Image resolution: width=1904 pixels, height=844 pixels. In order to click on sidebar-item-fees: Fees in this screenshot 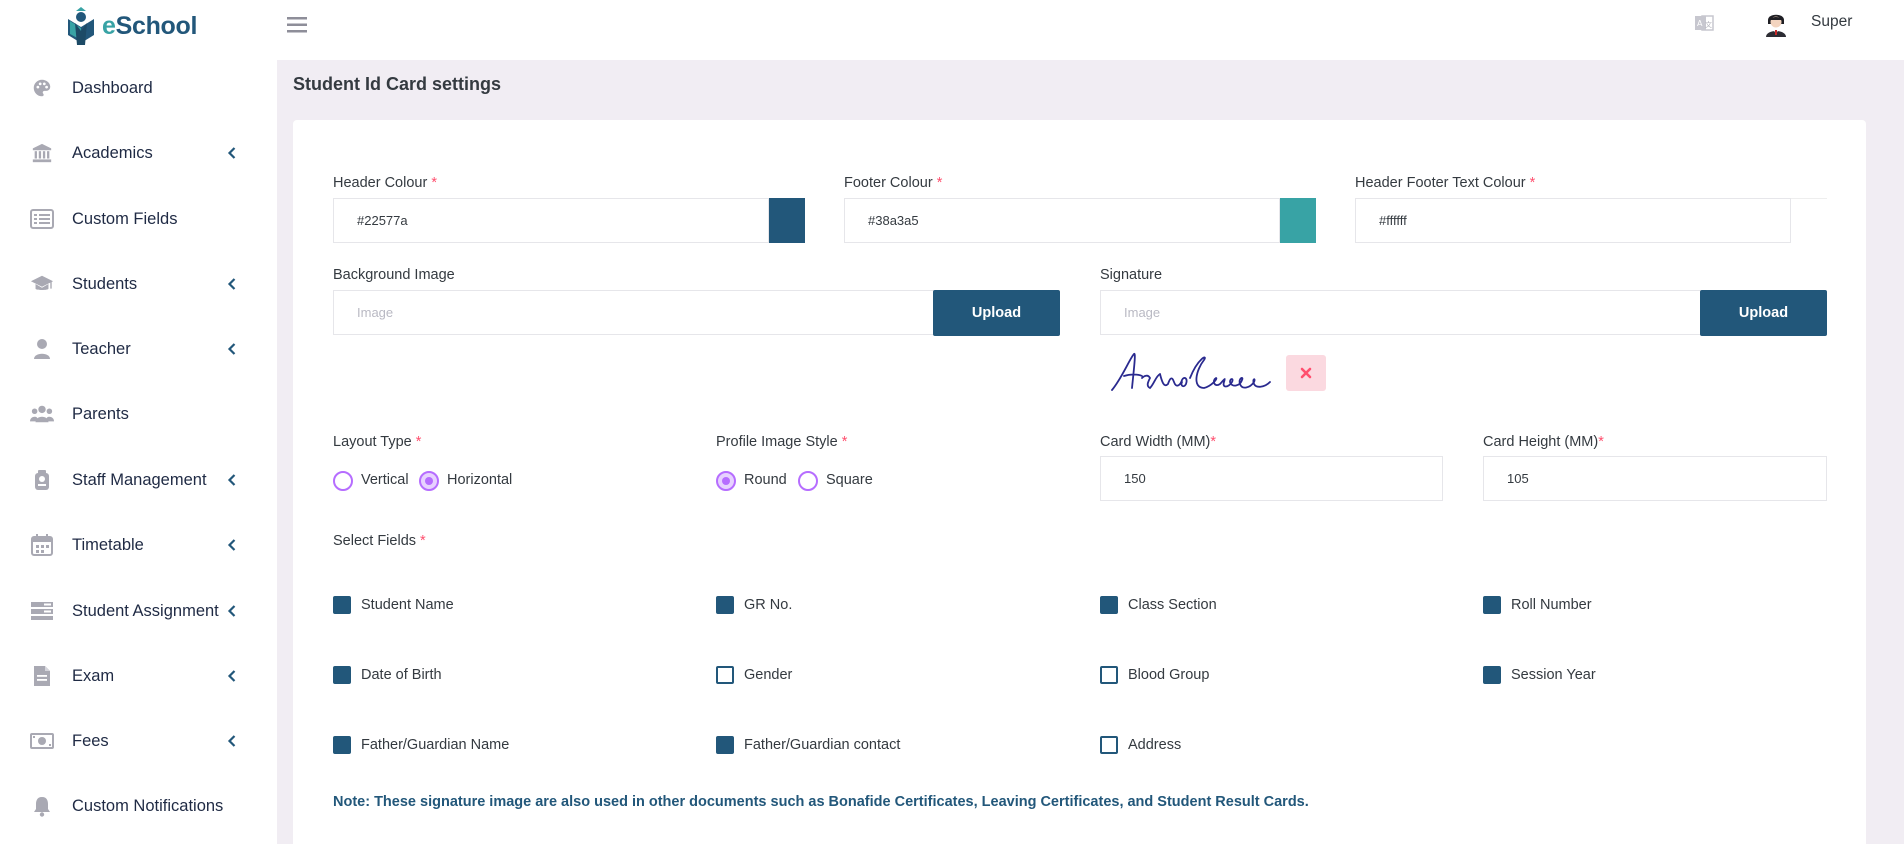, I will do `click(138, 741)`.